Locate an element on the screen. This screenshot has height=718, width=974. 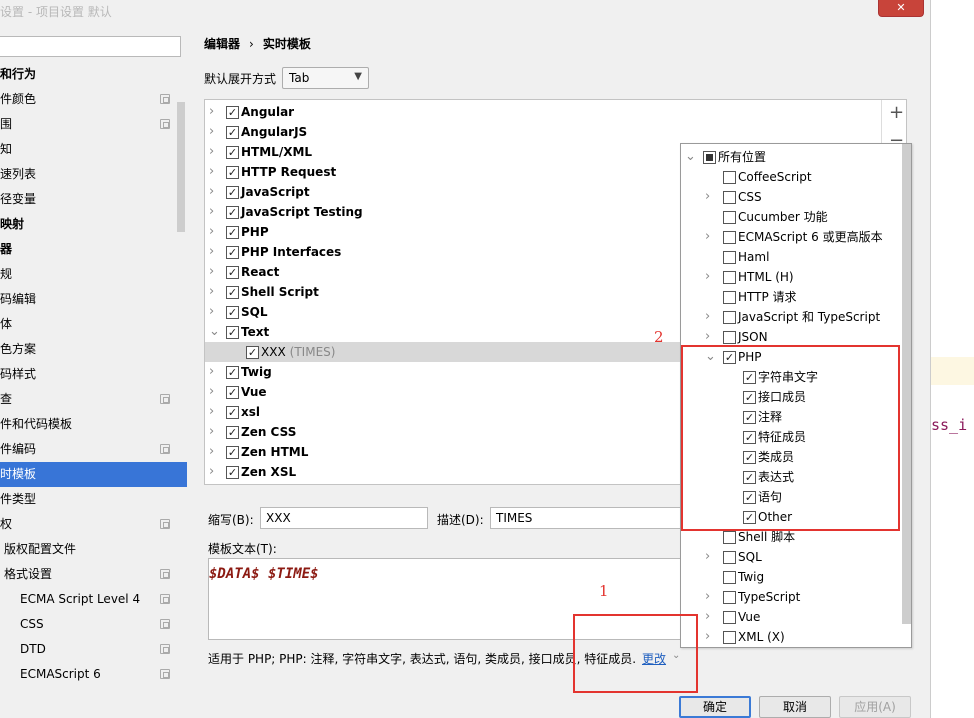
cancel-button: 取消 is located at coordinates (795, 707).